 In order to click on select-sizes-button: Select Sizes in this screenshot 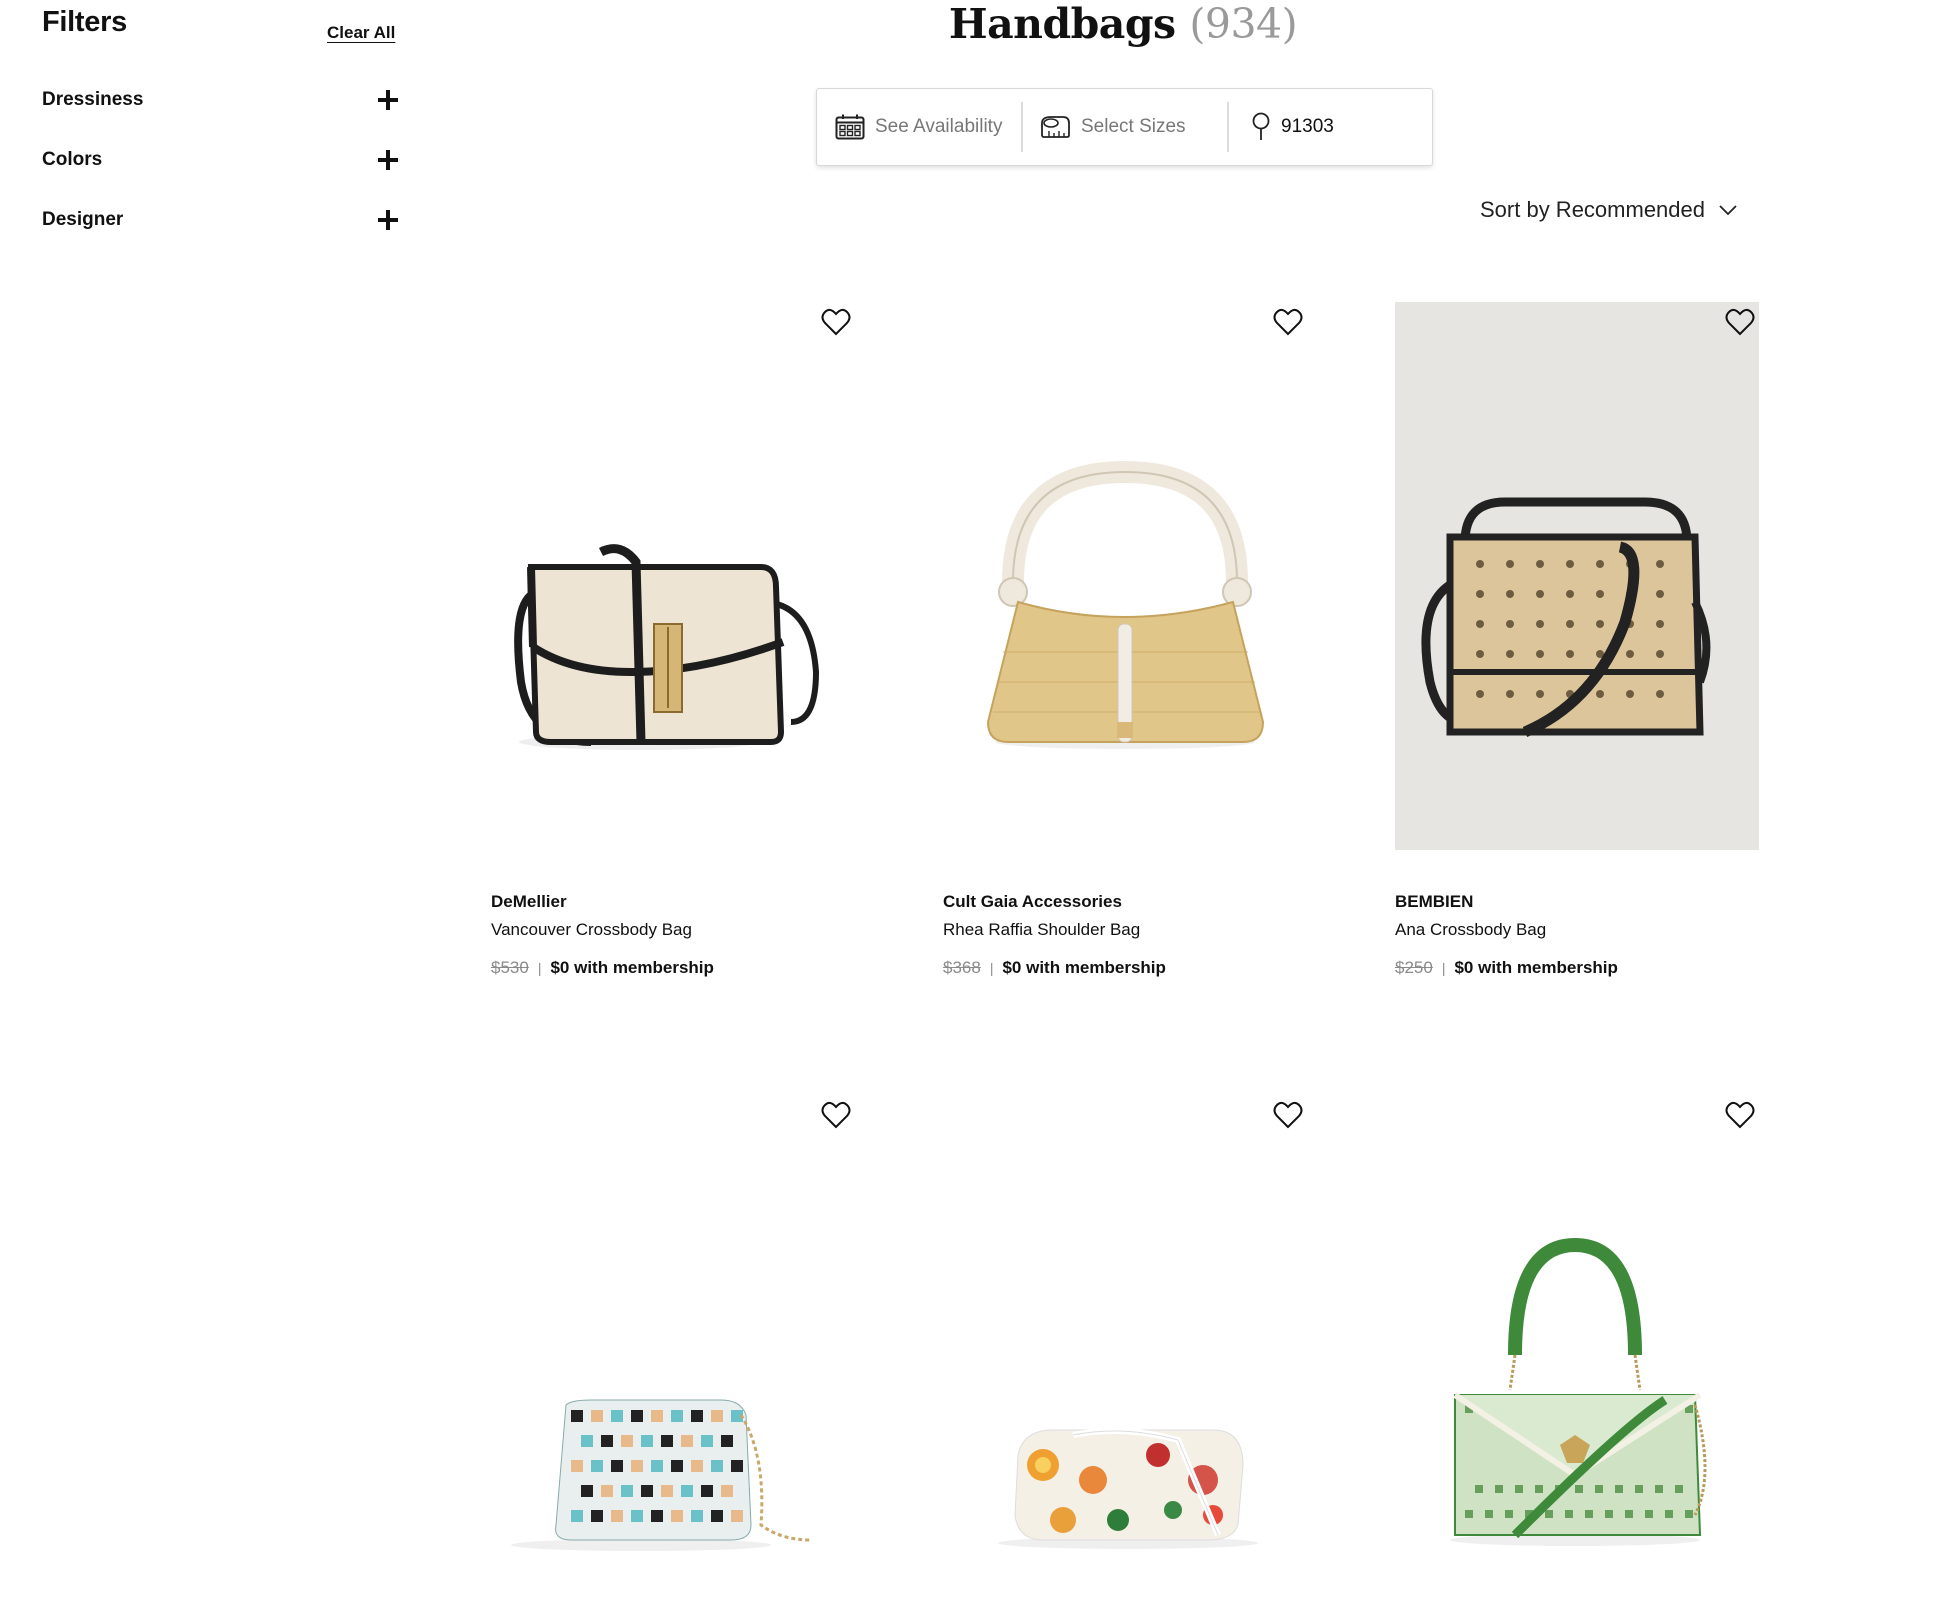, I will do `click(1126, 127)`.